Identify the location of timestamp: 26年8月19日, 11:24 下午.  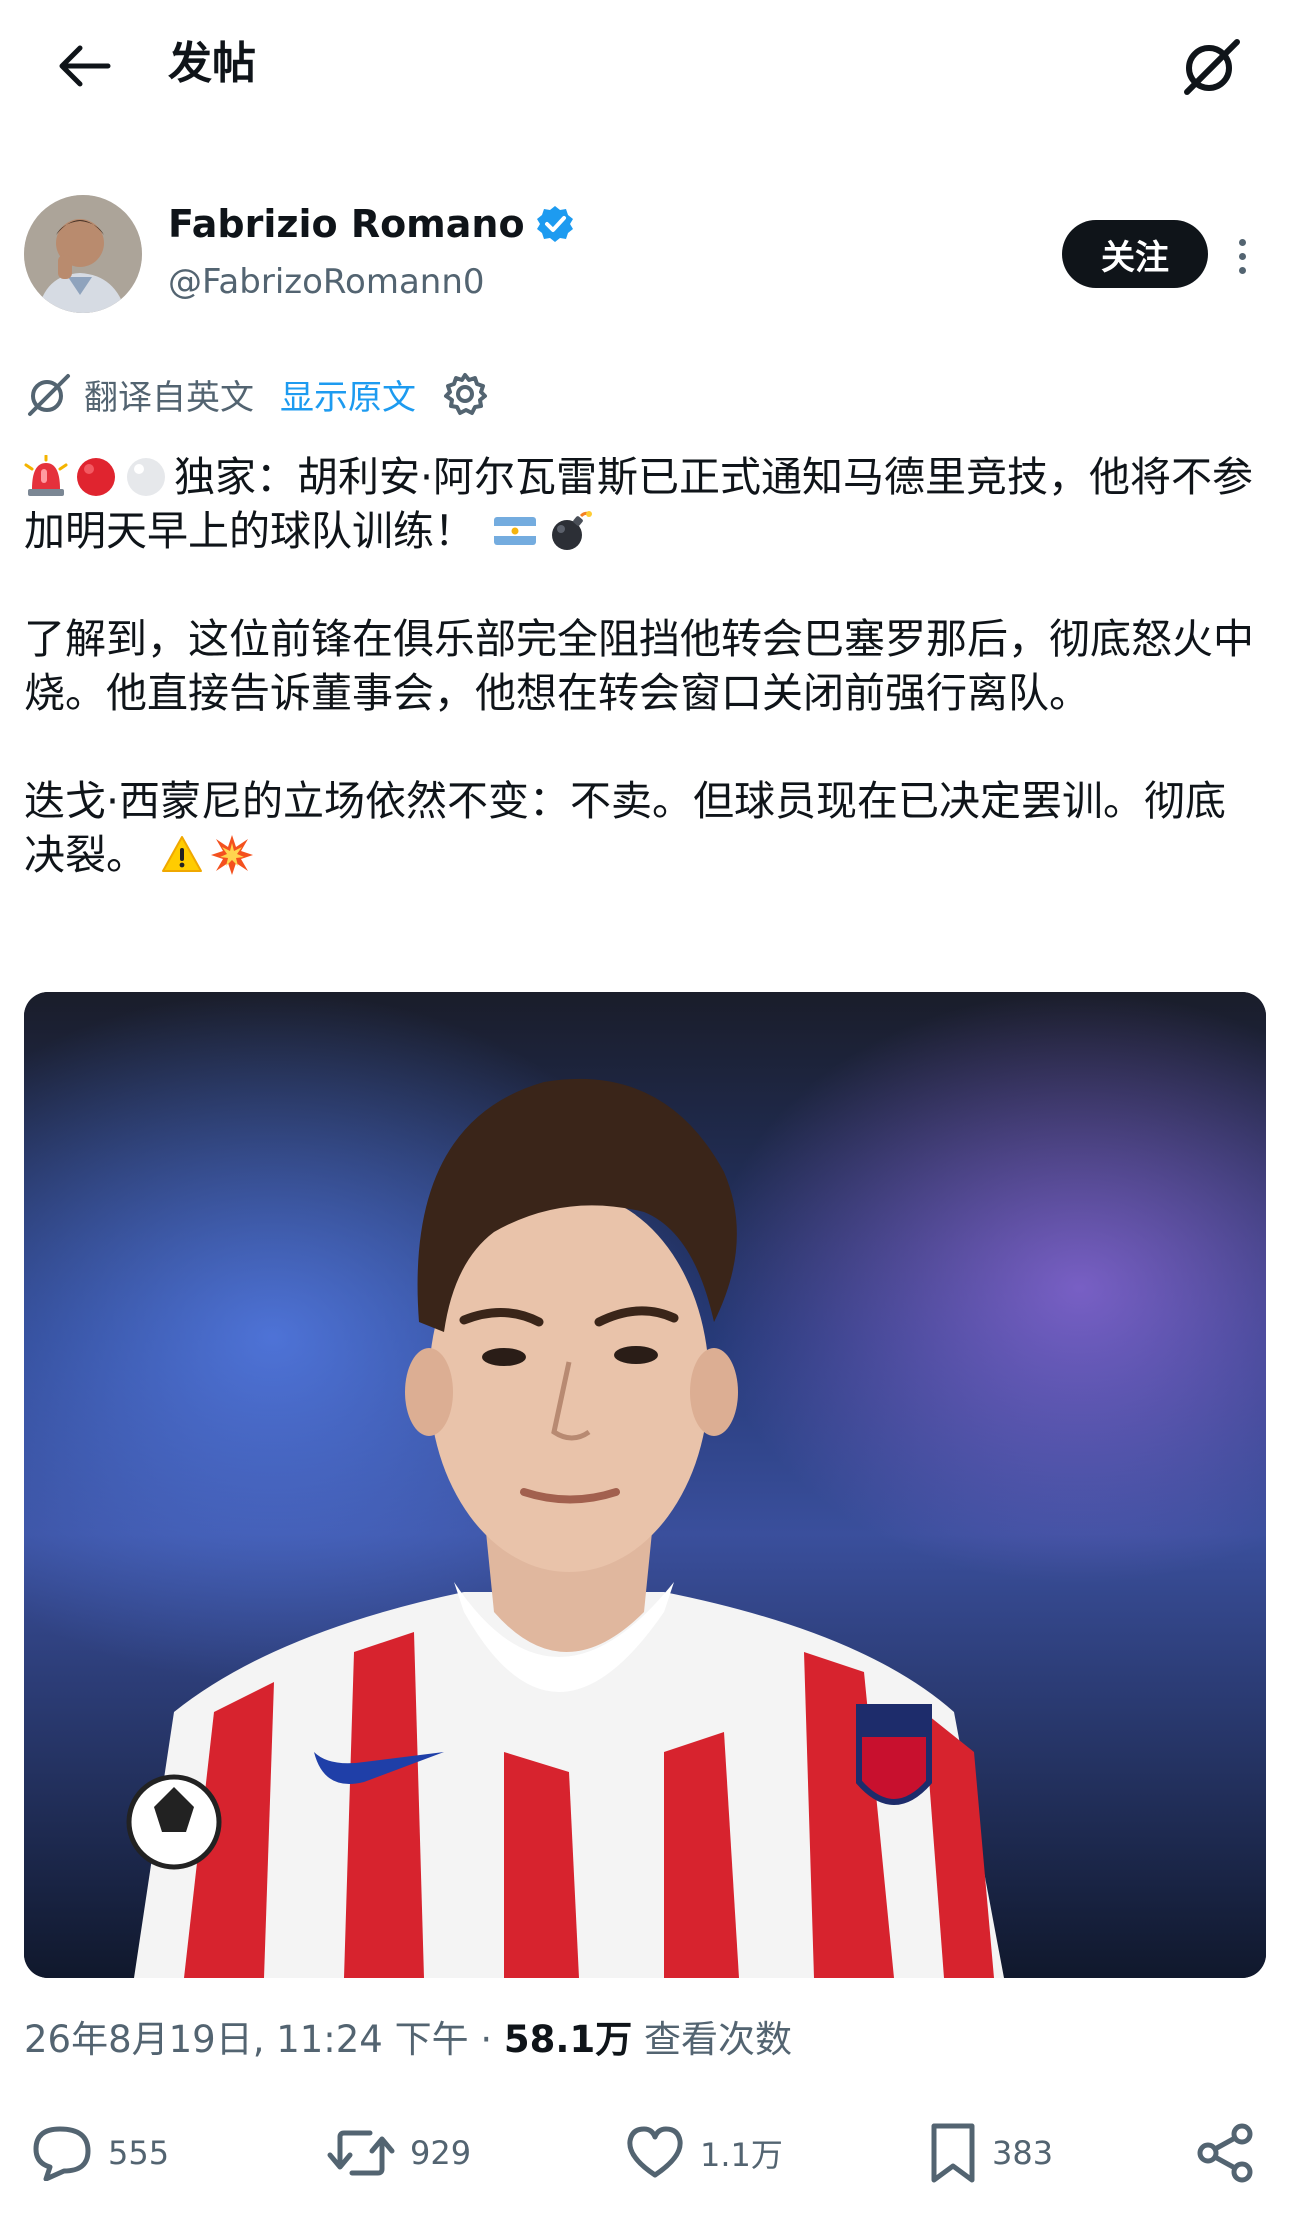
(246, 2039).